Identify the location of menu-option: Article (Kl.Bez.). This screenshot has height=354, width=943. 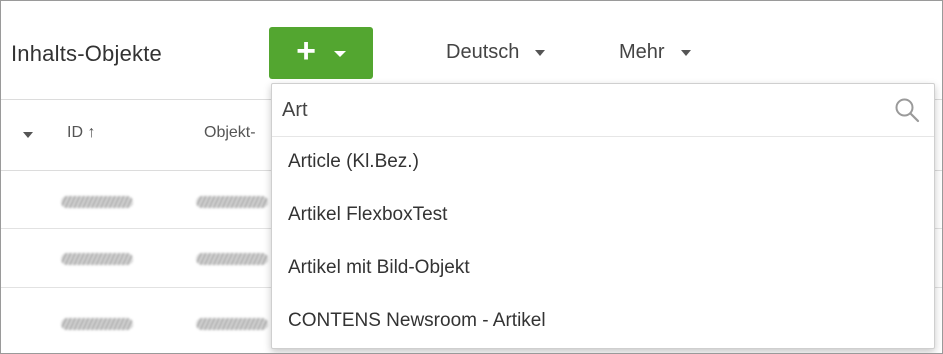
(603, 162).